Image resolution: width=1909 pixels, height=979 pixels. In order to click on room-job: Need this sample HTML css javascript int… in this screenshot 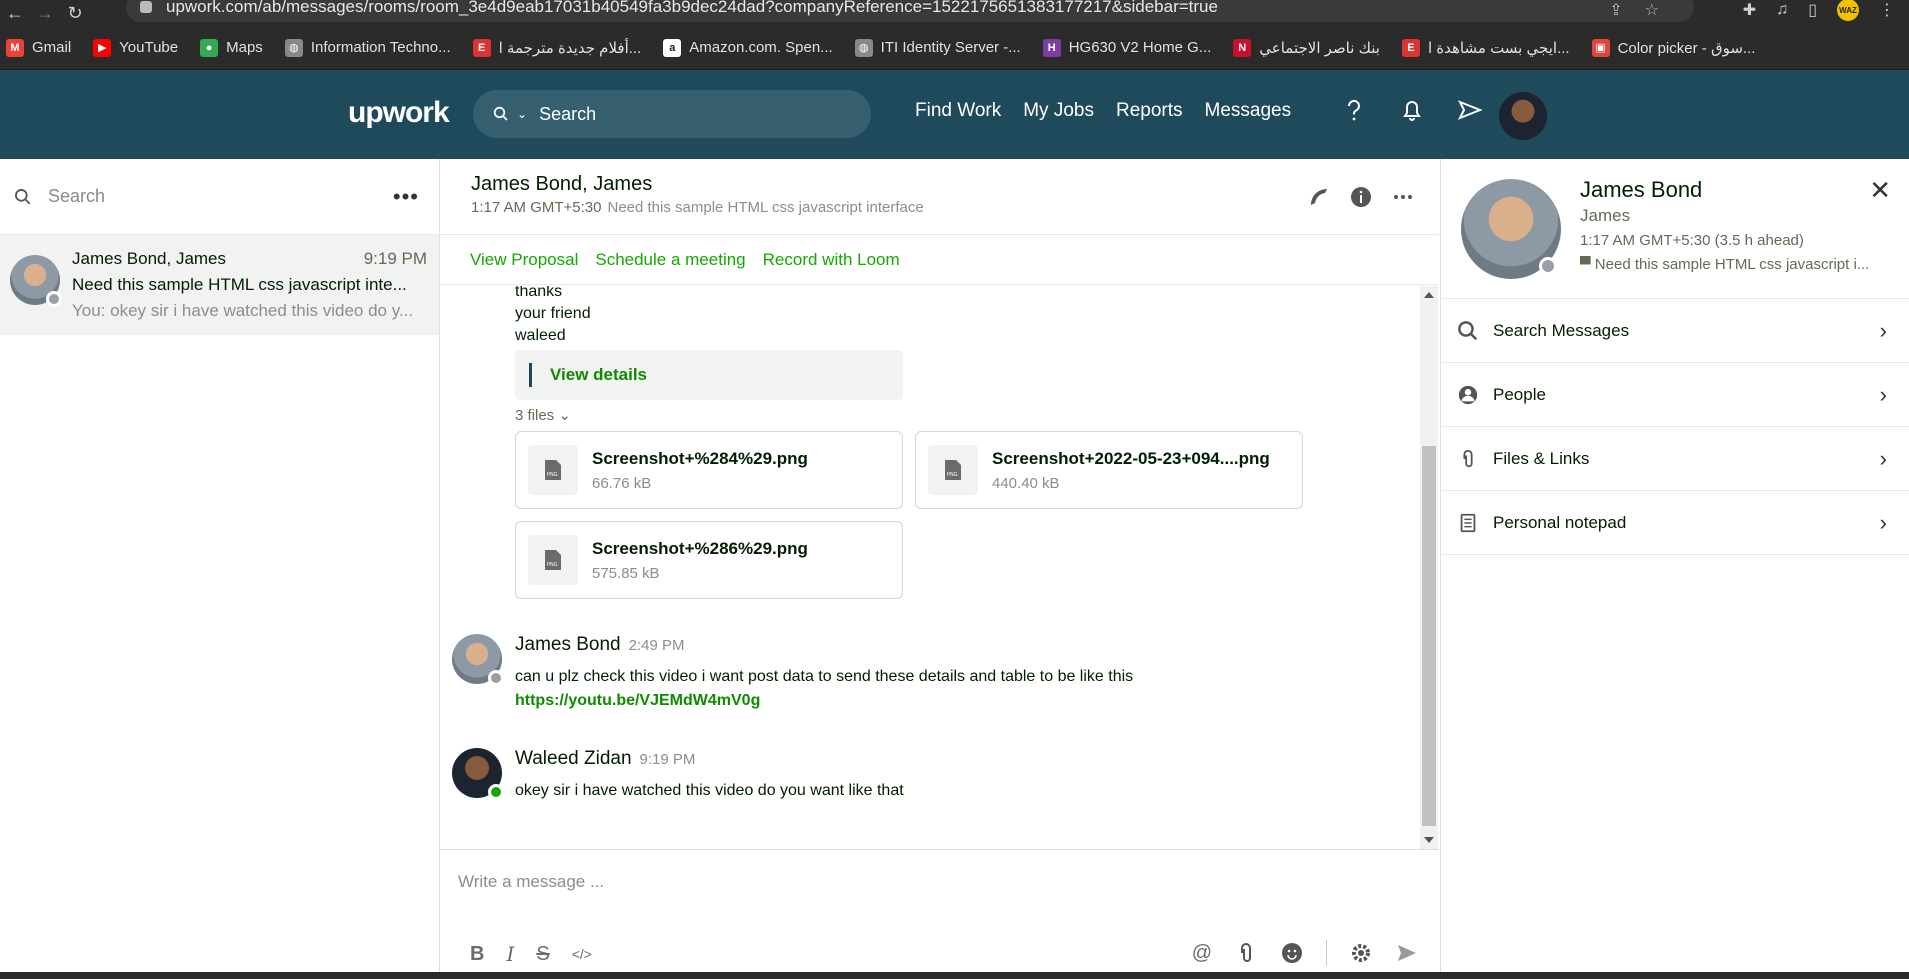, I will do `click(239, 284)`.